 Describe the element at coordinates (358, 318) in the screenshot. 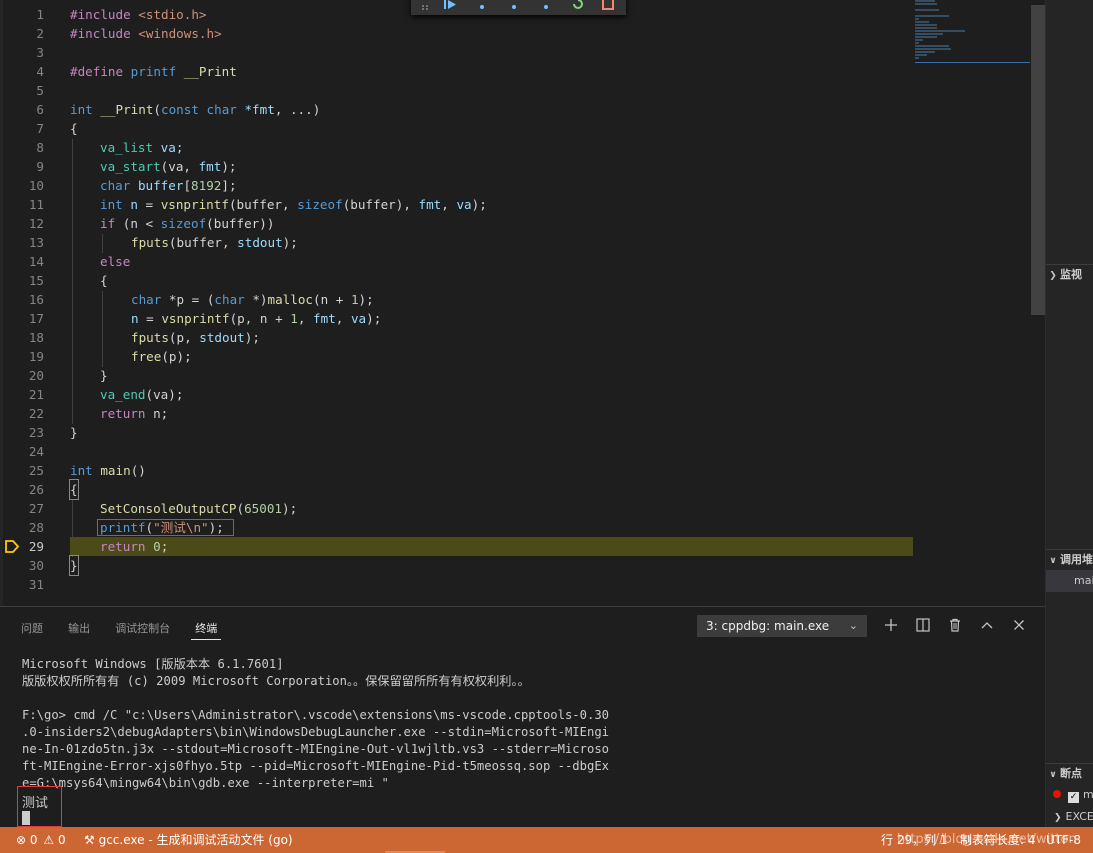

I see `code-token: va` at that location.